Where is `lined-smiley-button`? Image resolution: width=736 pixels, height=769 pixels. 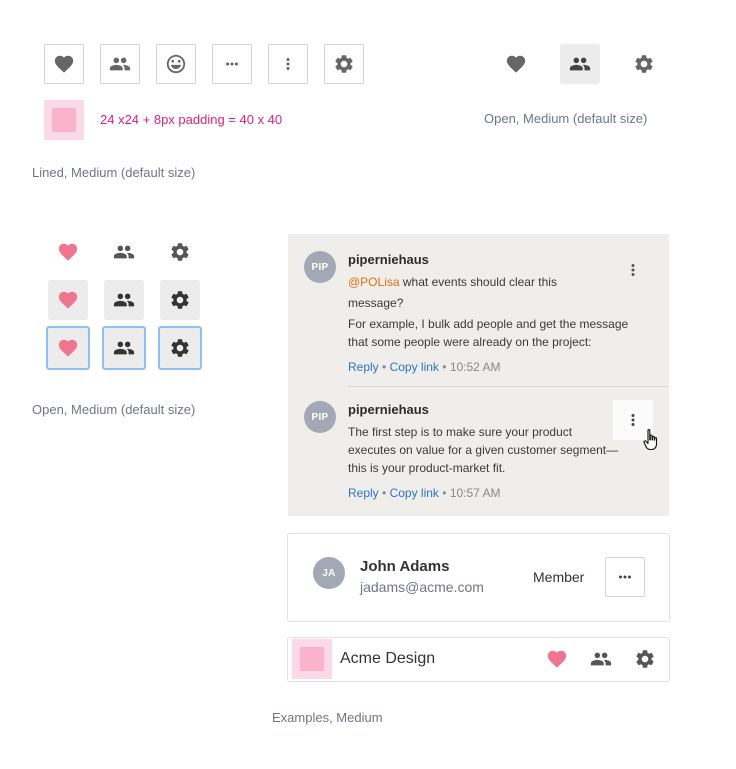 lined-smiley-button is located at coordinates (176, 64).